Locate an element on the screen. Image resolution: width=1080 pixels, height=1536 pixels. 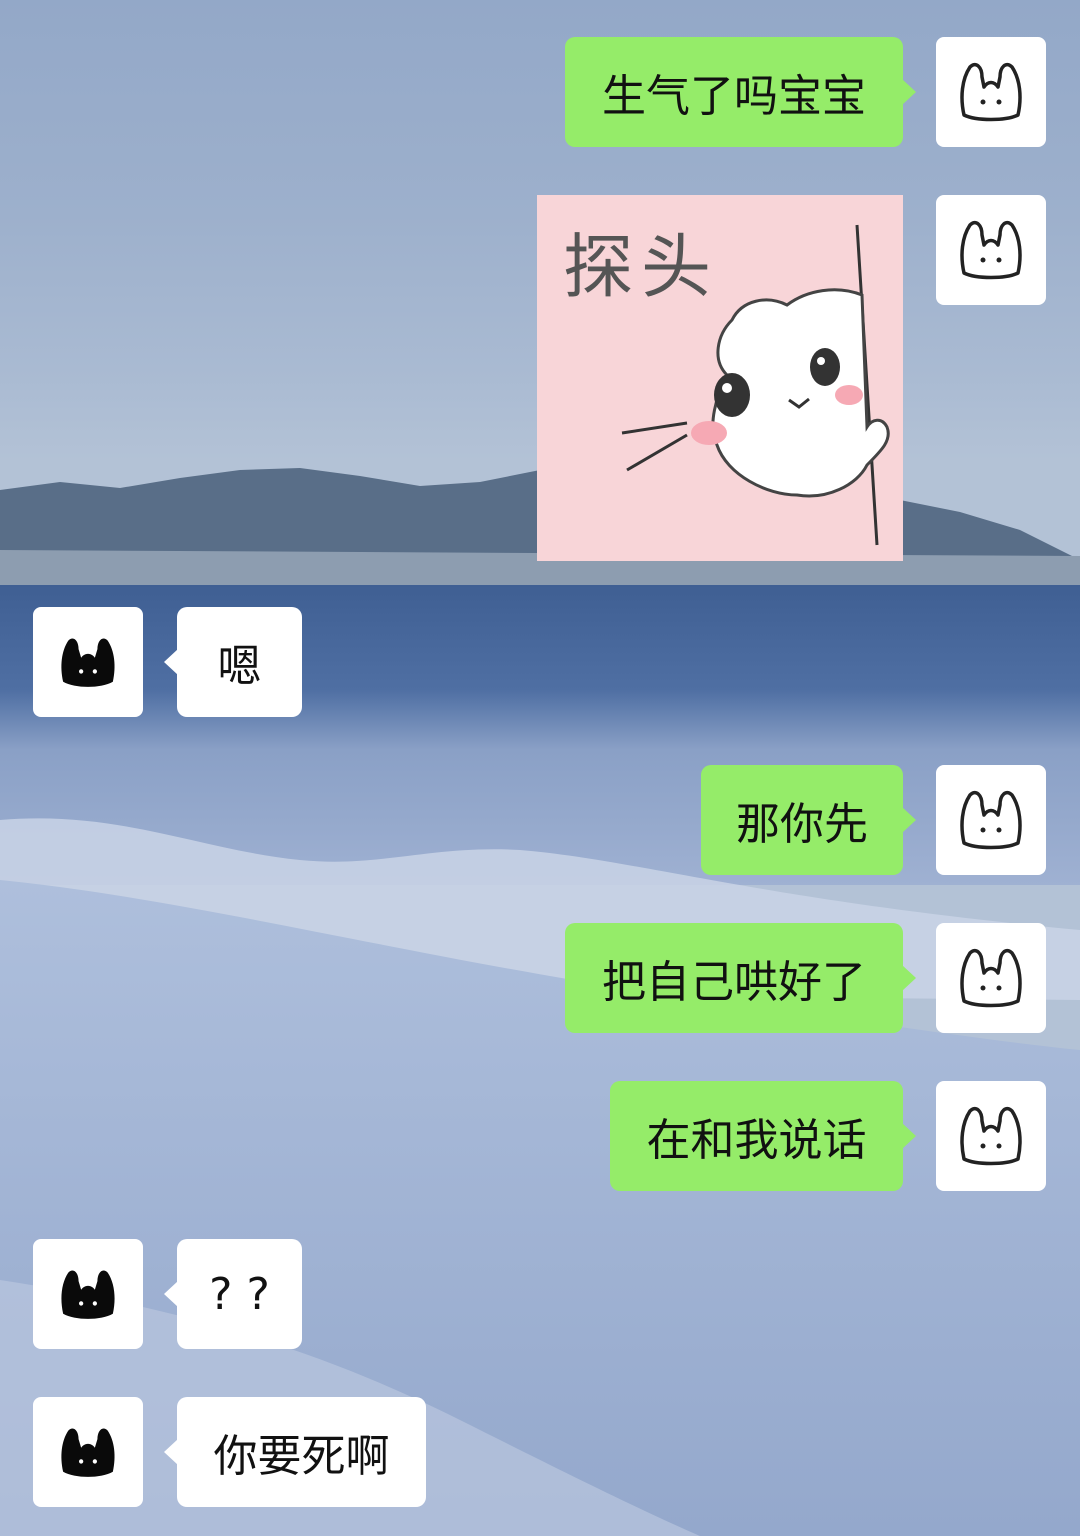
message-bubble-outgoing: 把自己哄好了 is located at coordinates (740, 978).